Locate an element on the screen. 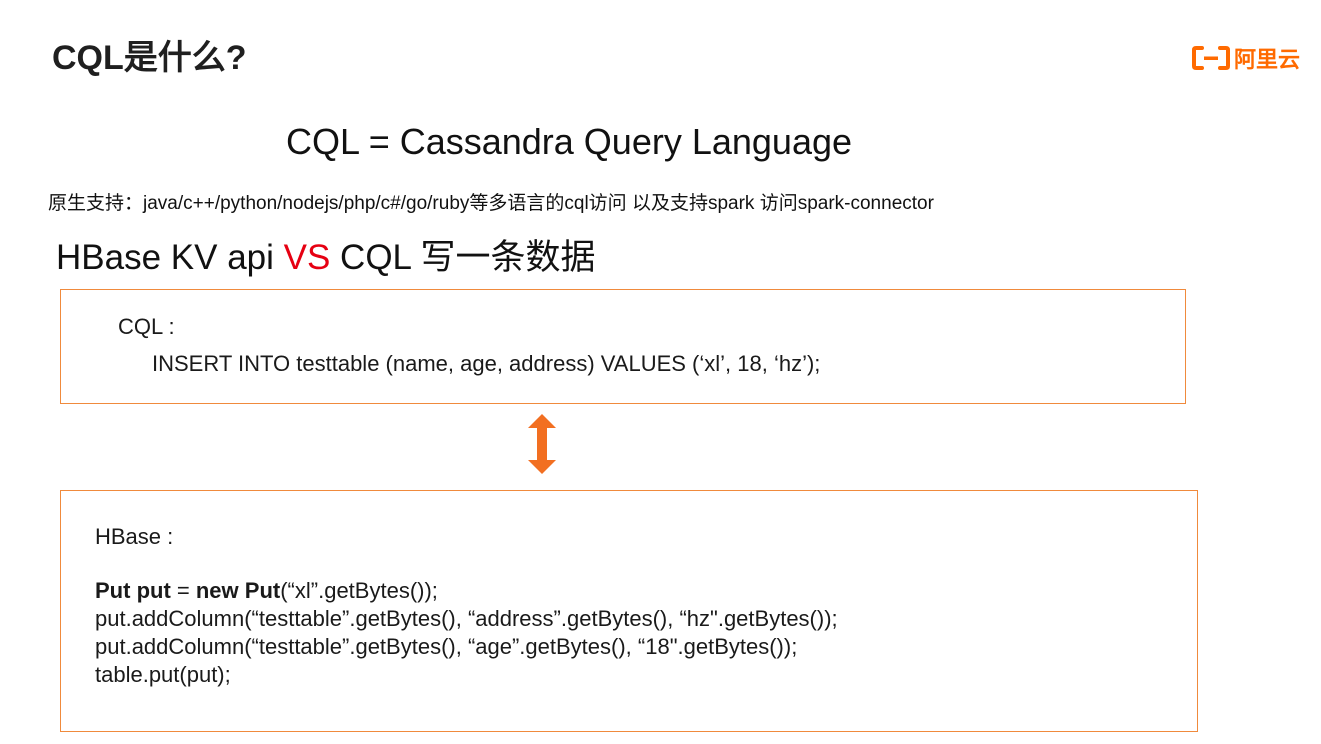 The width and height of the screenshot is (1321, 744). hbase-code-line-1: Put put = new Put(“xl”.getBytes()); is located at coordinates (466, 591).